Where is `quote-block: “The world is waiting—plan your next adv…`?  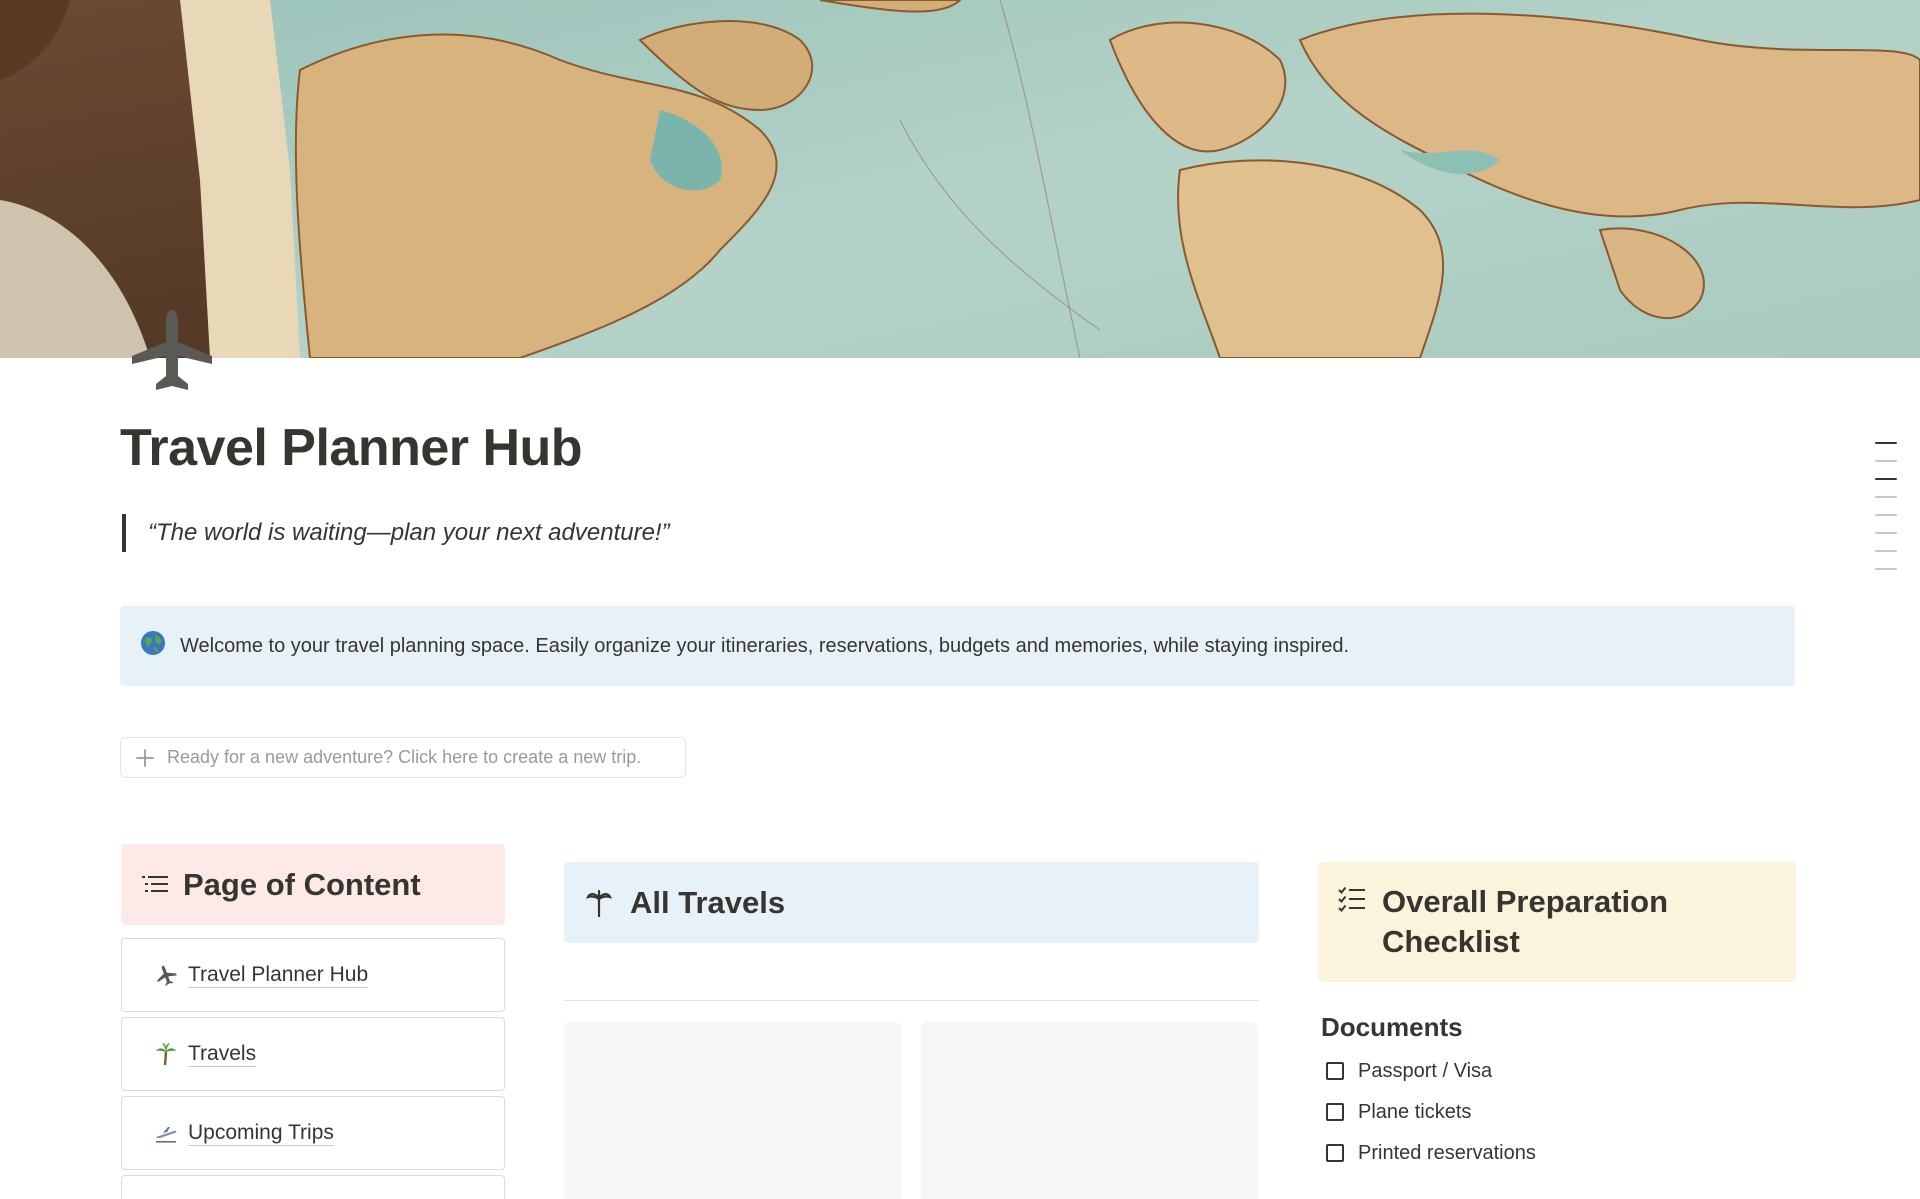
quote-block: “The world is waiting—plan your next adv… is located at coordinates (396, 533).